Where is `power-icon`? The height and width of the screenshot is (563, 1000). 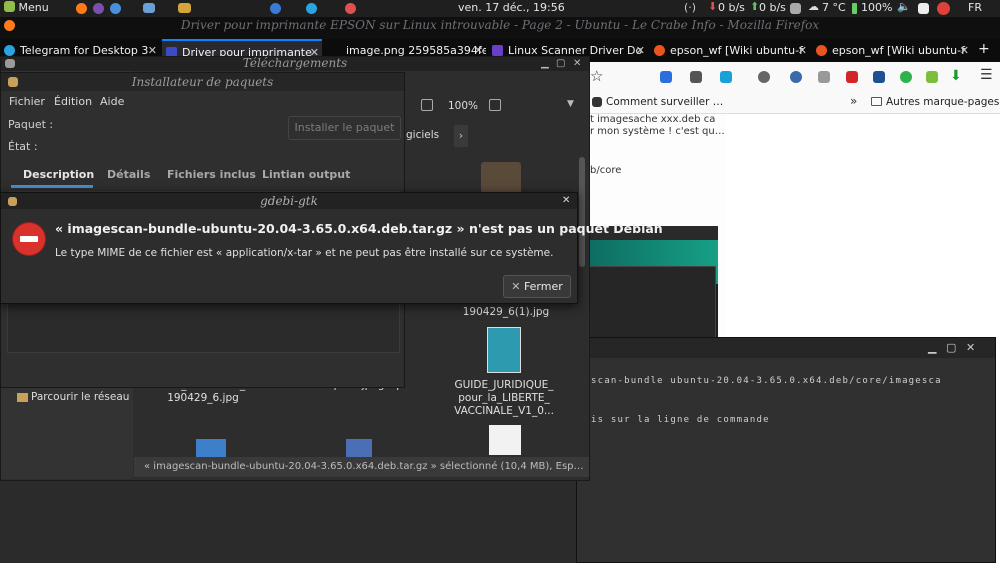 power-icon is located at coordinates (943, 8).